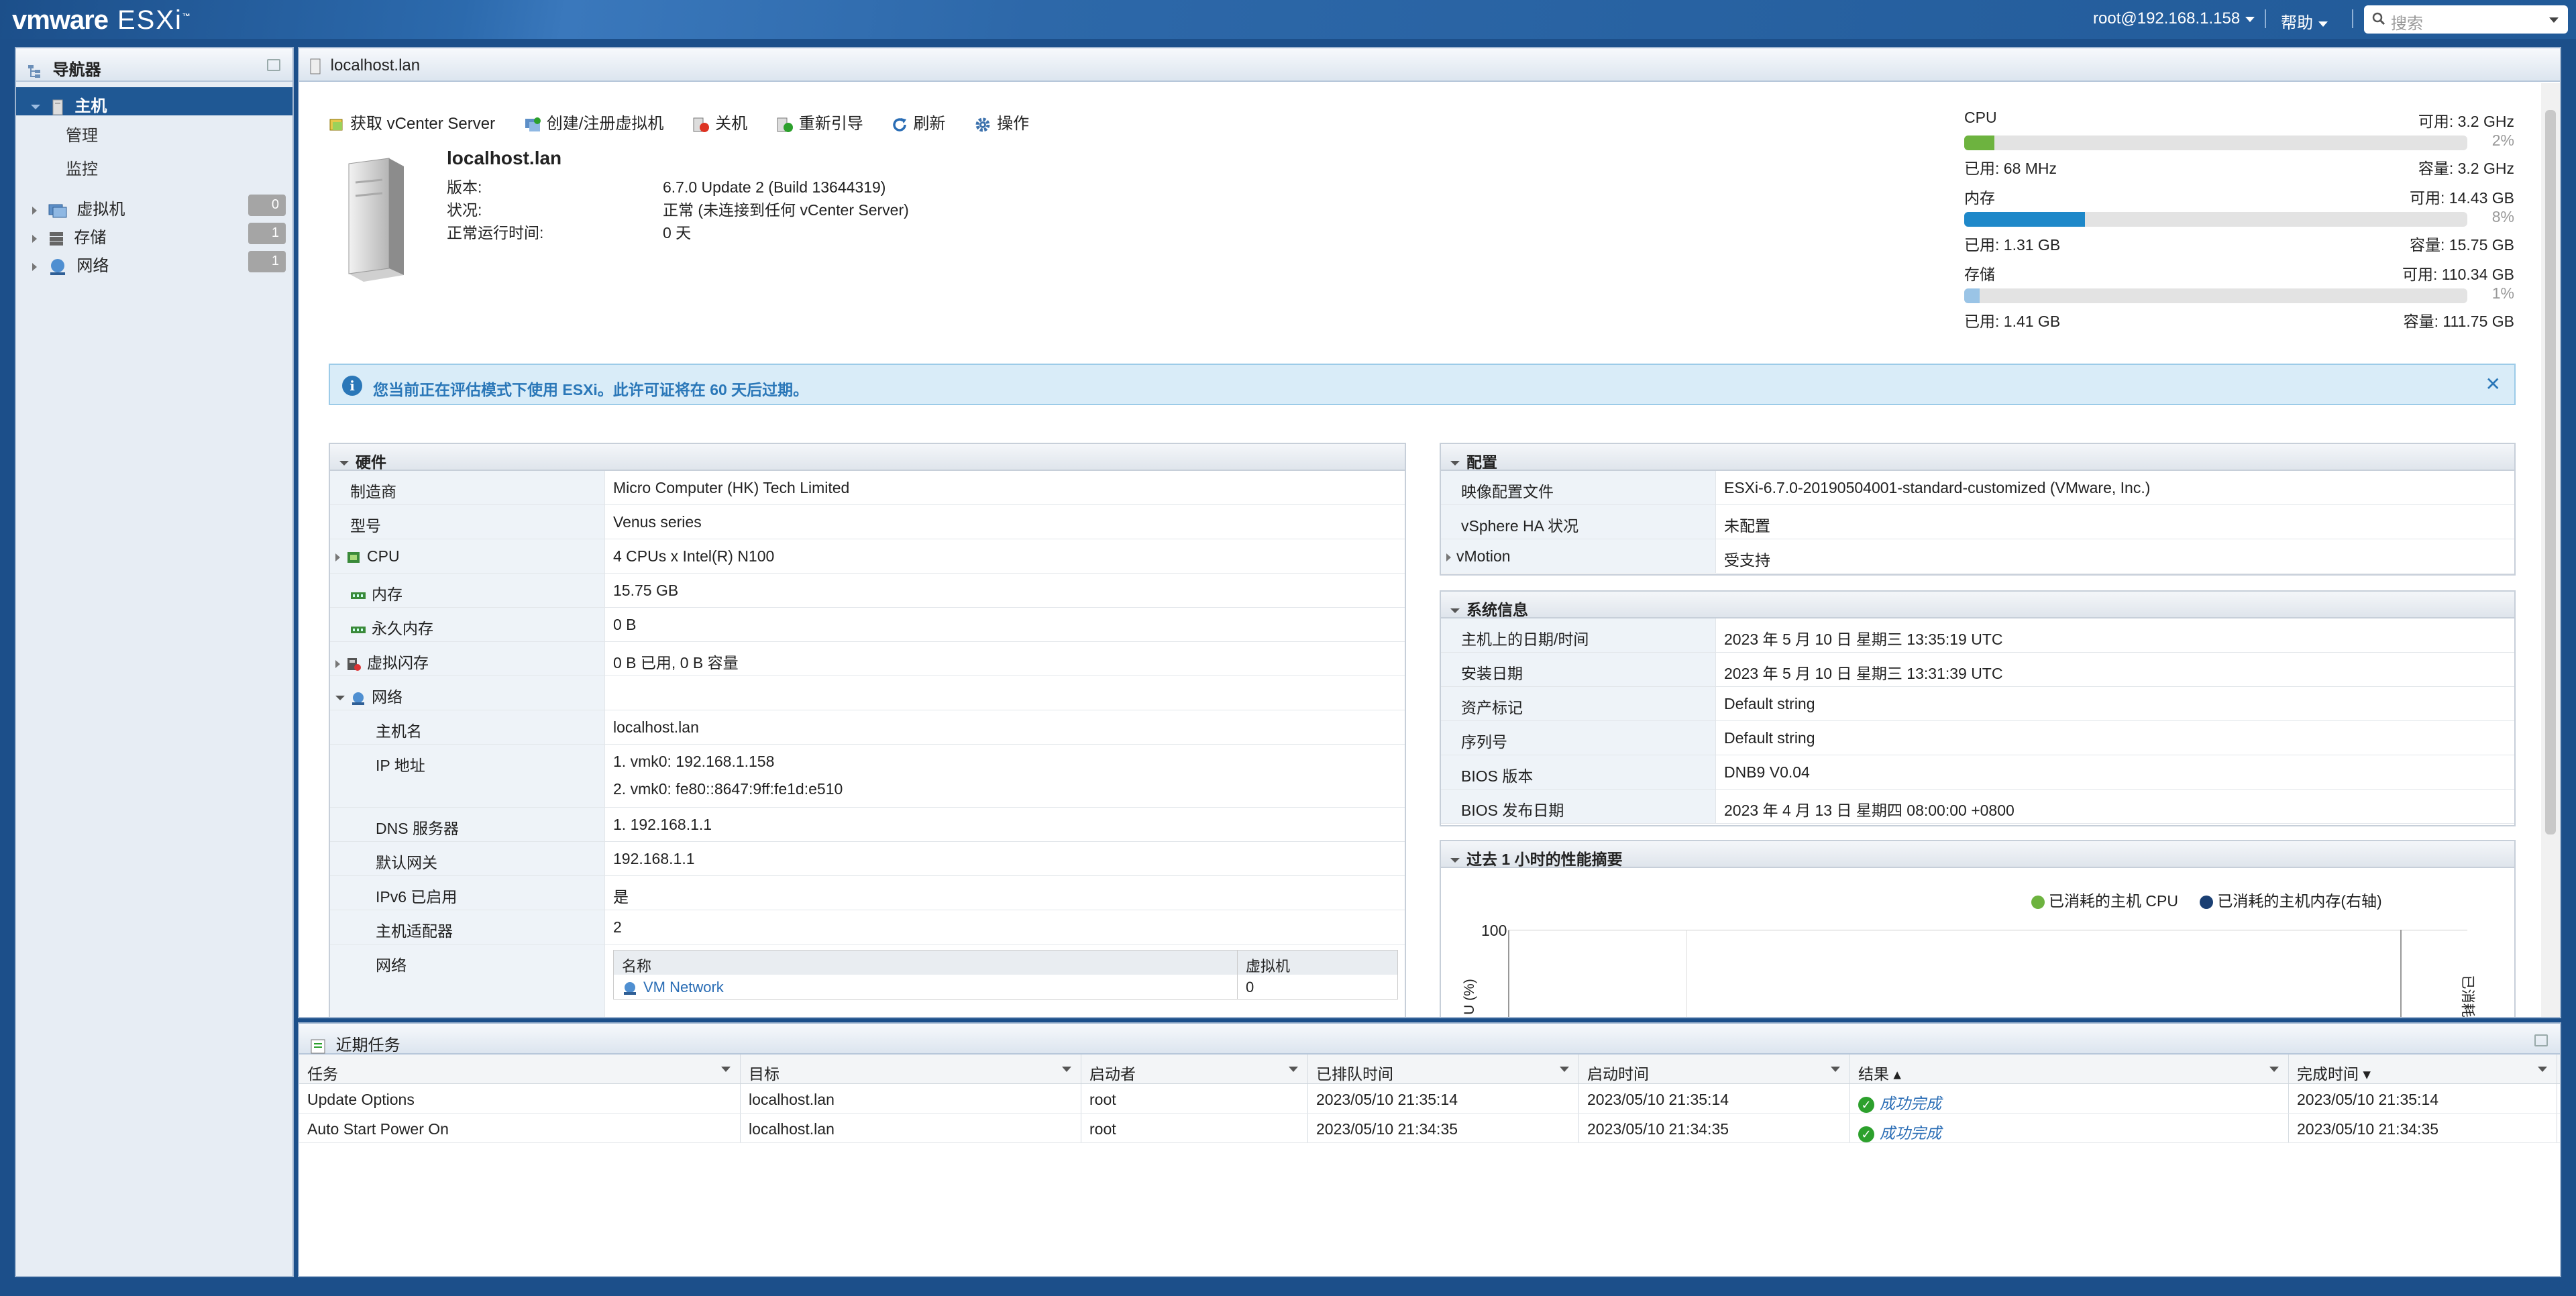 The image size is (2576, 1296). I want to click on kv-value: 0 B, so click(625, 624).